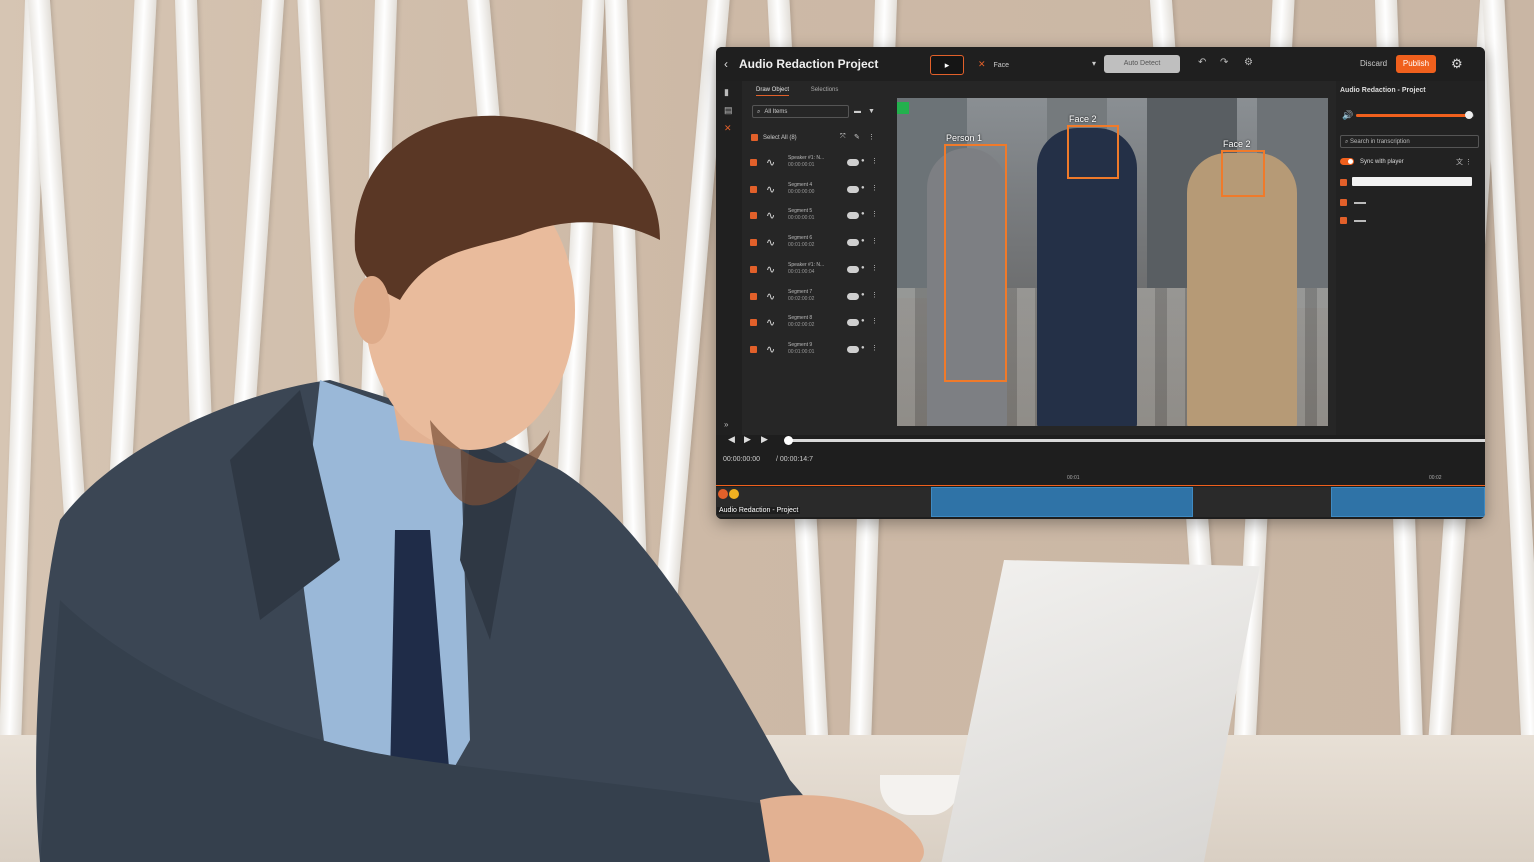  I want to click on tab-draw-object: Draw Object, so click(773, 91).